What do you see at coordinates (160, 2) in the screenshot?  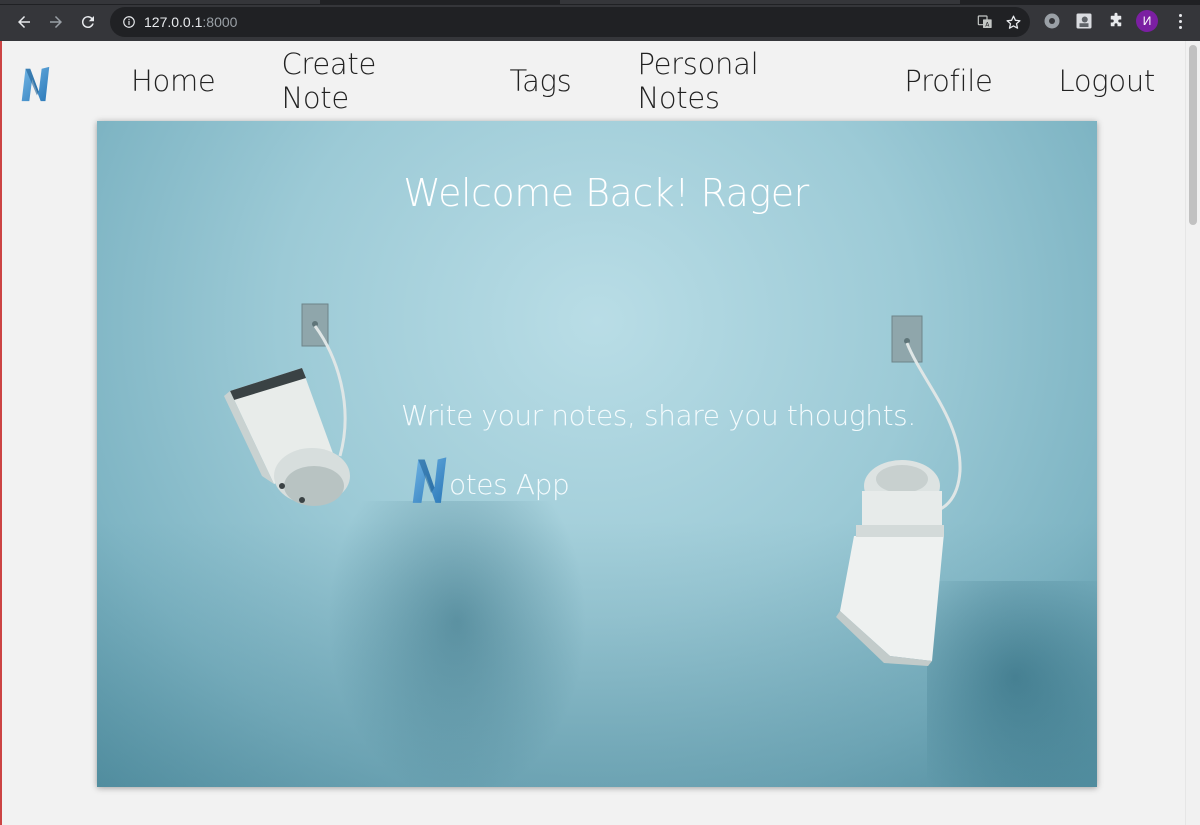 I see `tab-active-hint` at bounding box center [160, 2].